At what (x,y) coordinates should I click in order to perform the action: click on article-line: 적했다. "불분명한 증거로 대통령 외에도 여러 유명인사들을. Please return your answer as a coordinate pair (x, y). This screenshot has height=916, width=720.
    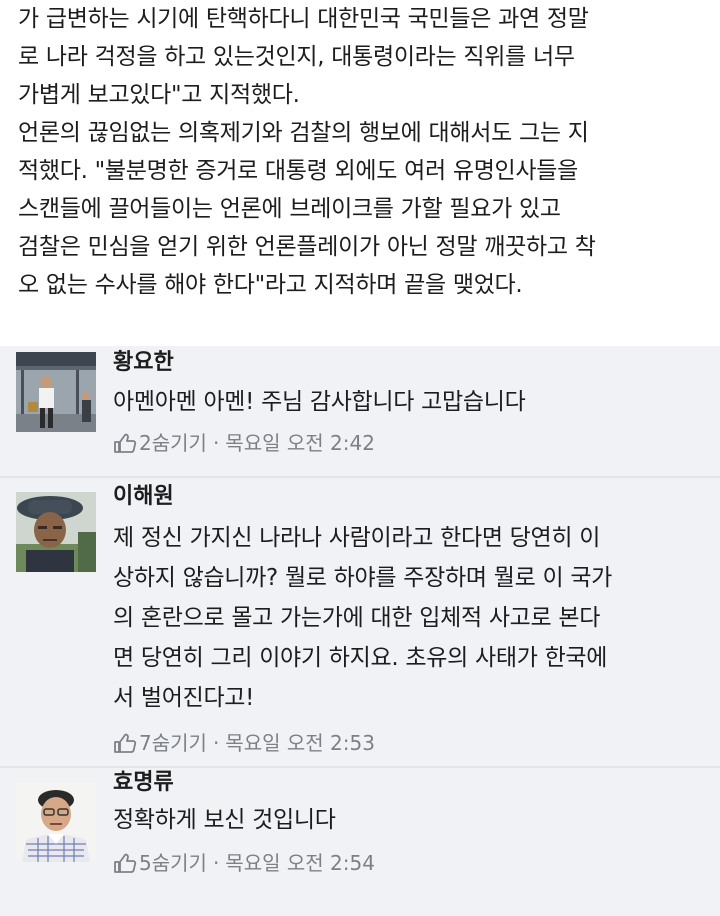
    Looking at the image, I should click on (298, 171).